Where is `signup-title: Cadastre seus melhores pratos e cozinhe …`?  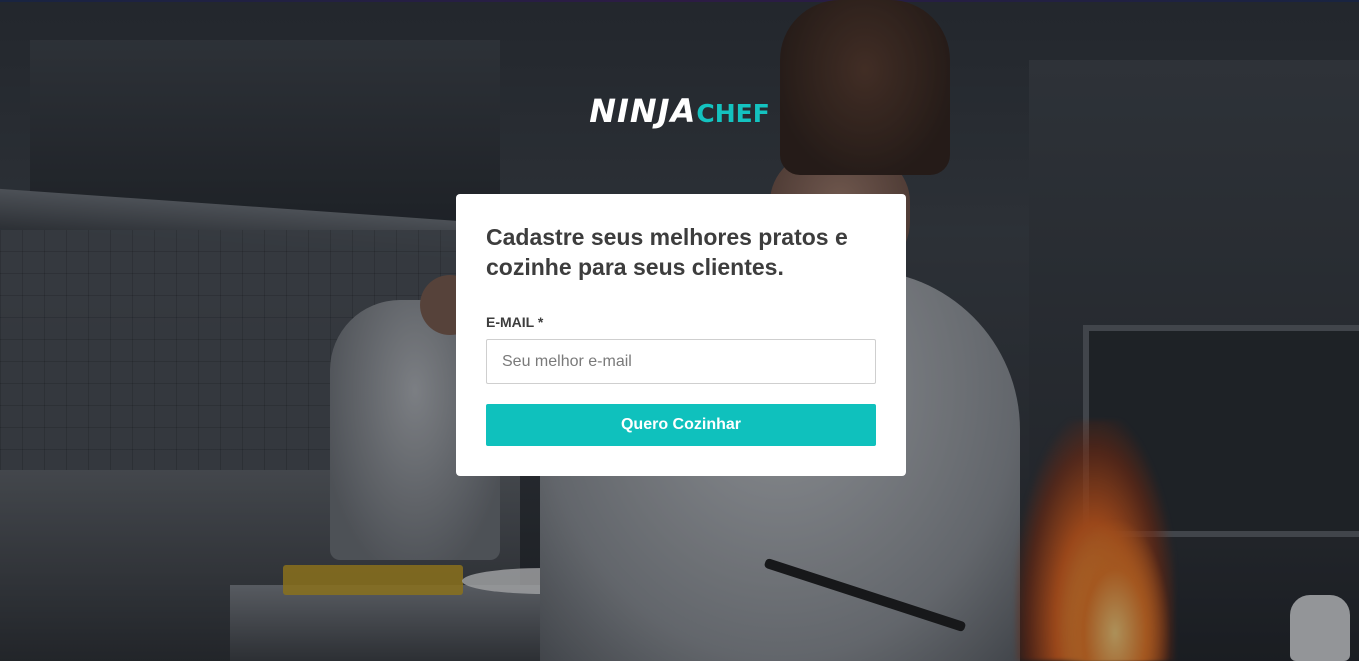
signup-title: Cadastre seus melhores pratos e cozinhe … is located at coordinates (667, 252).